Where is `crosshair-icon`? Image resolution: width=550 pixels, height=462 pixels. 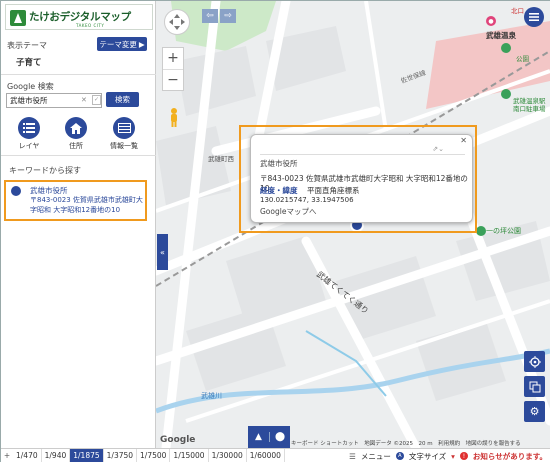
crosshair-icon is located at coordinates (534, 361).